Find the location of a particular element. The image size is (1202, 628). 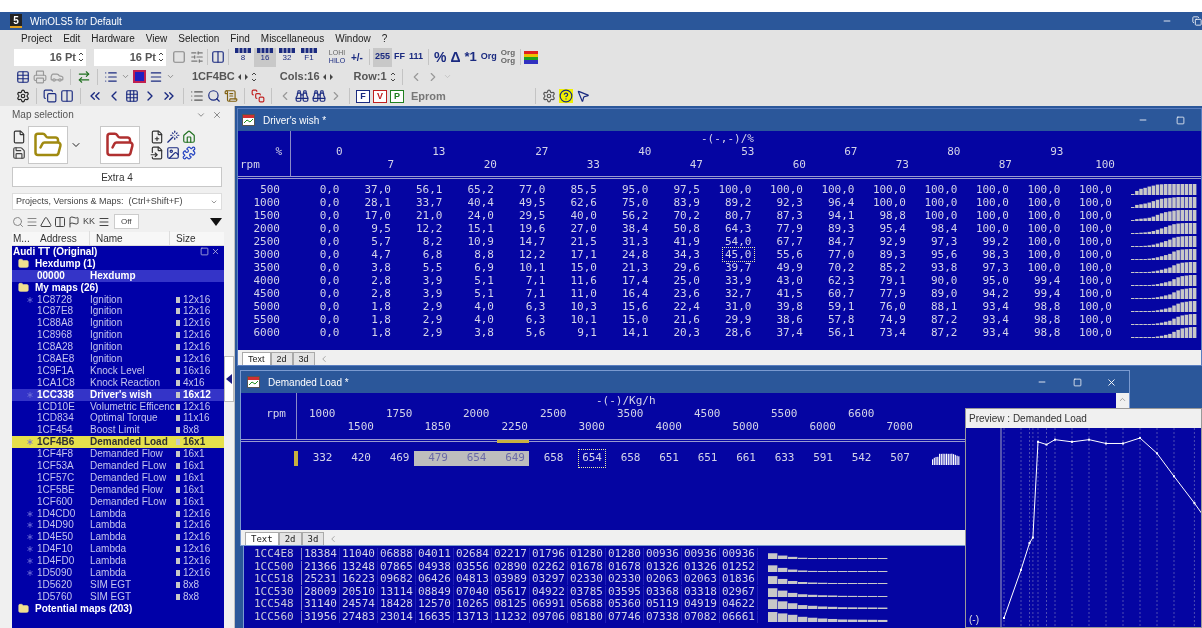

map-value: 32,7 is located at coordinates (738, 293).